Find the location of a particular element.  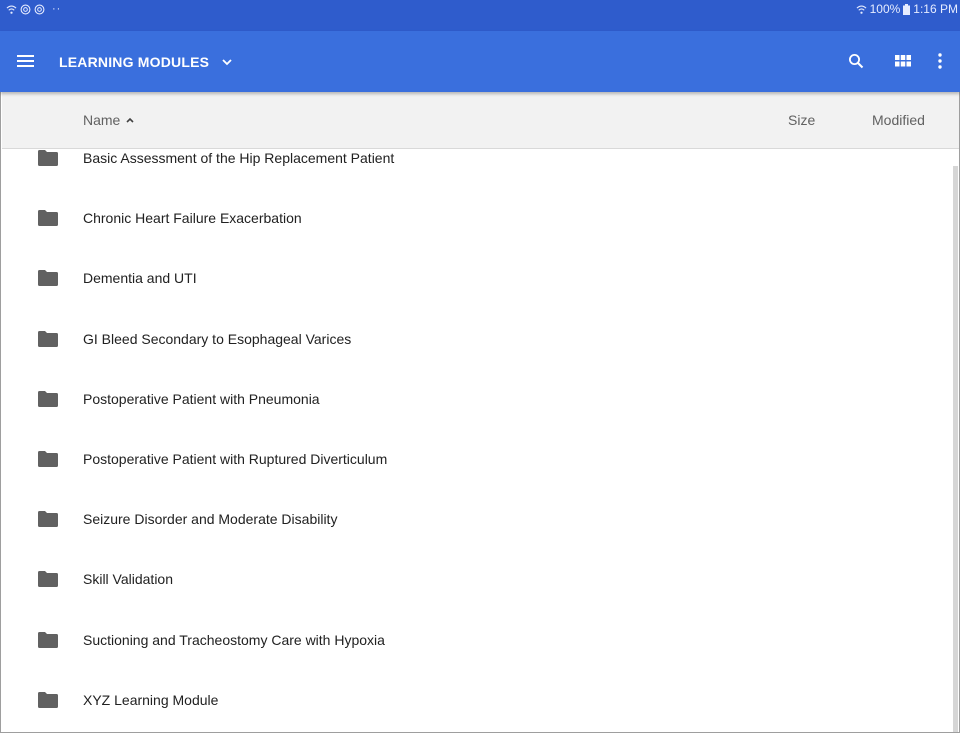

more-notifications-icon: ·· is located at coordinates (57, 9).